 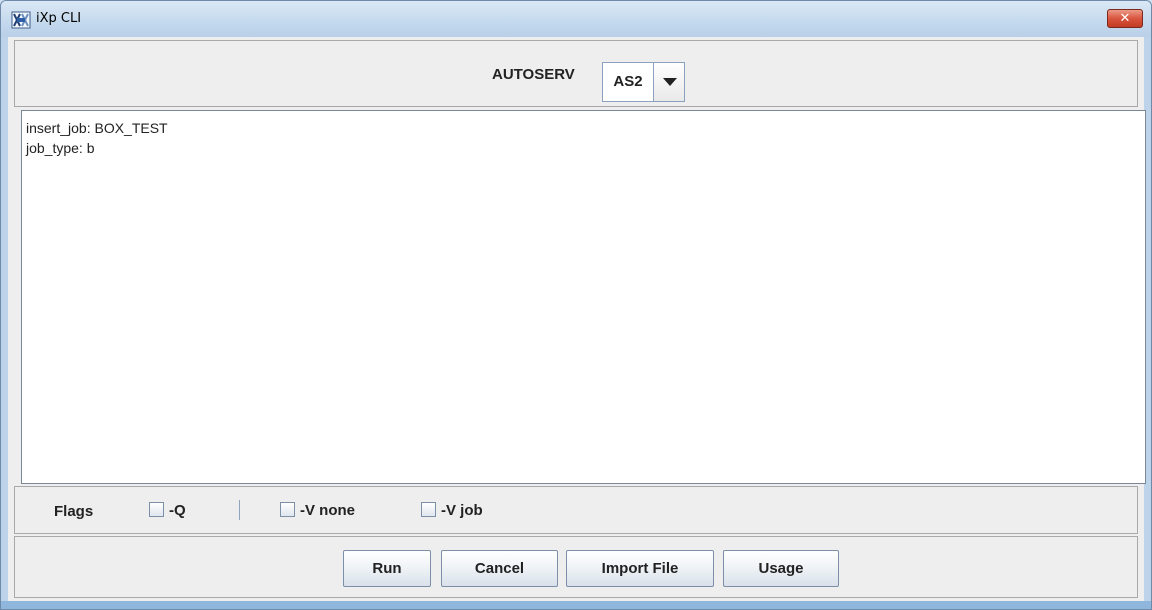 I want to click on flag-v-job-label: -V job, so click(x=462, y=510).